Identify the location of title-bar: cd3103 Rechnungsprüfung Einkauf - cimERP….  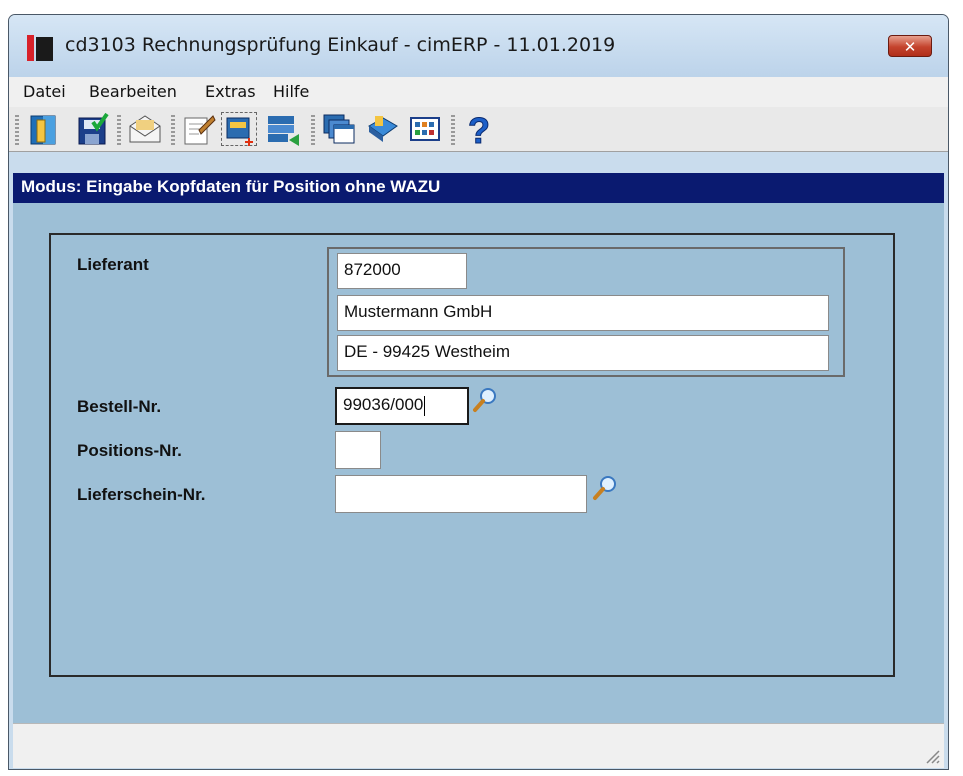
(478, 46).